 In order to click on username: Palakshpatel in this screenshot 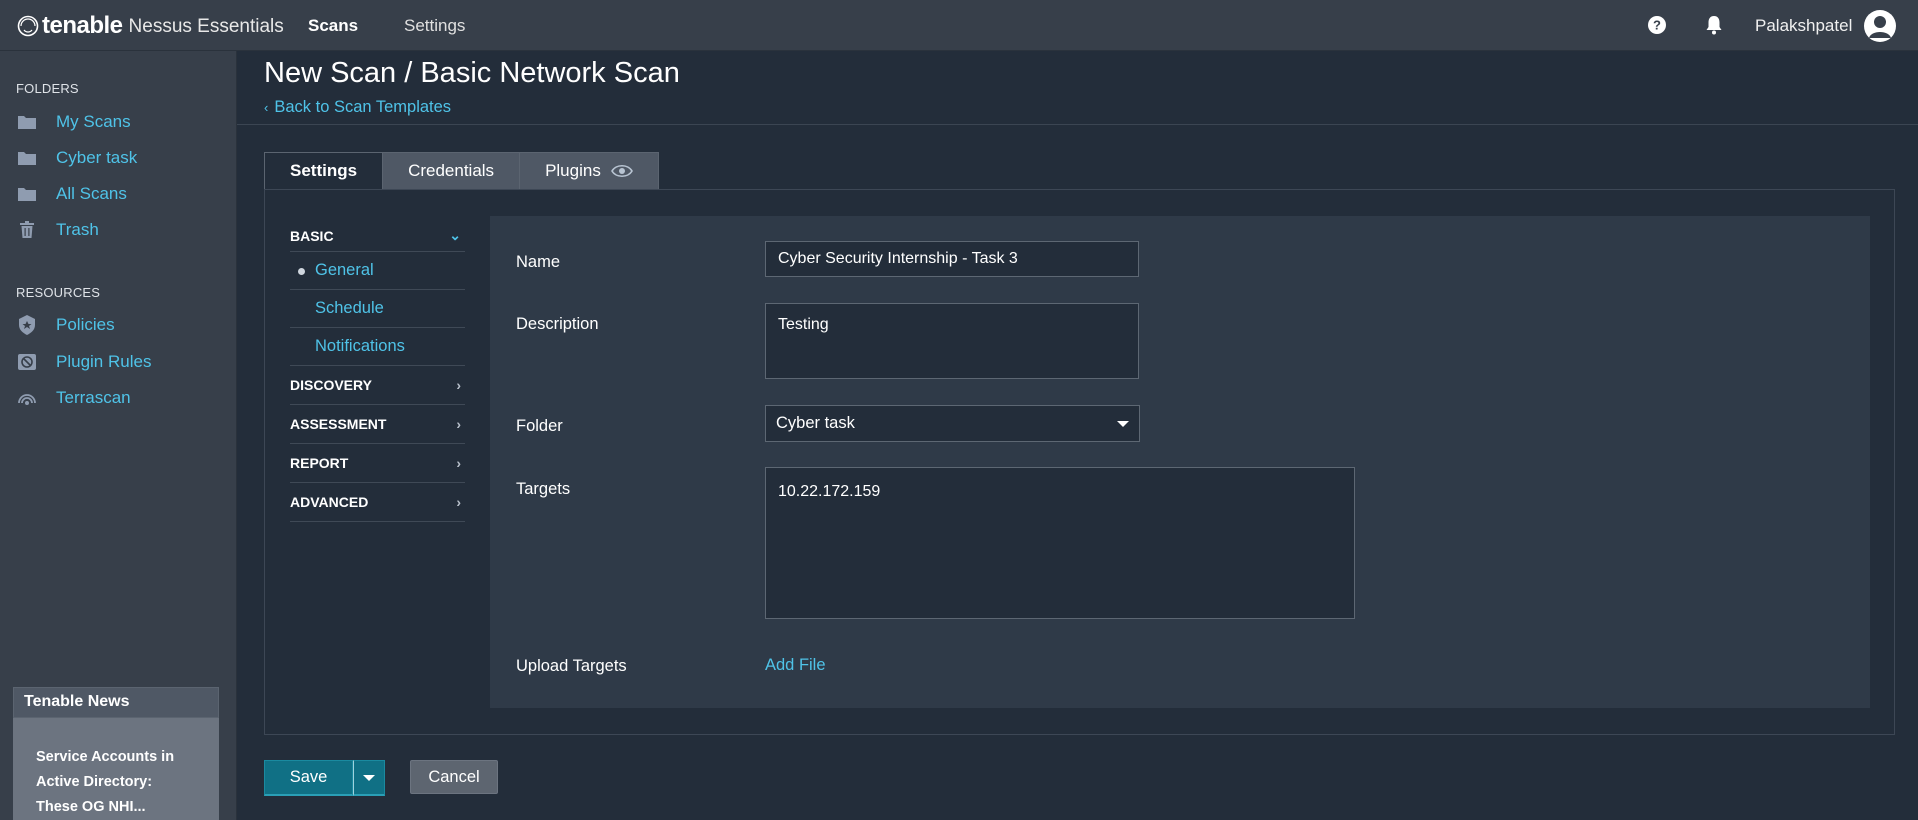, I will do `click(1803, 25)`.